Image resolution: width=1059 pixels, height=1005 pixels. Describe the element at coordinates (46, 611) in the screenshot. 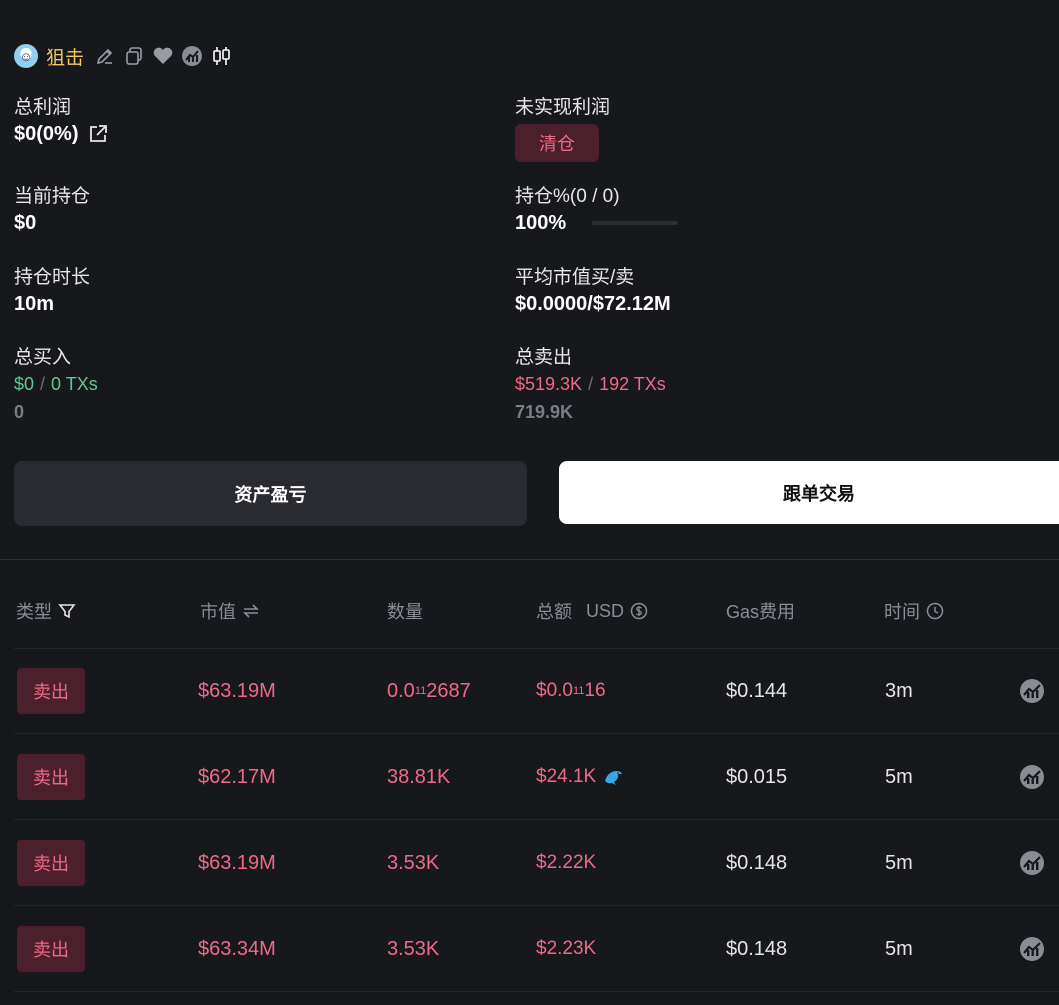

I see `column-type: 类型` at that location.